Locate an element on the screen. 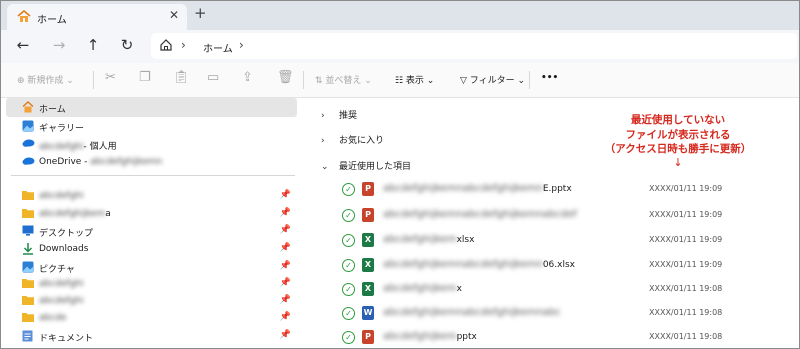 Image resolution: width=800 pixels, height=349 pixels. sidebar-item-desktop: デスクトップ 📌 is located at coordinates (151, 231).